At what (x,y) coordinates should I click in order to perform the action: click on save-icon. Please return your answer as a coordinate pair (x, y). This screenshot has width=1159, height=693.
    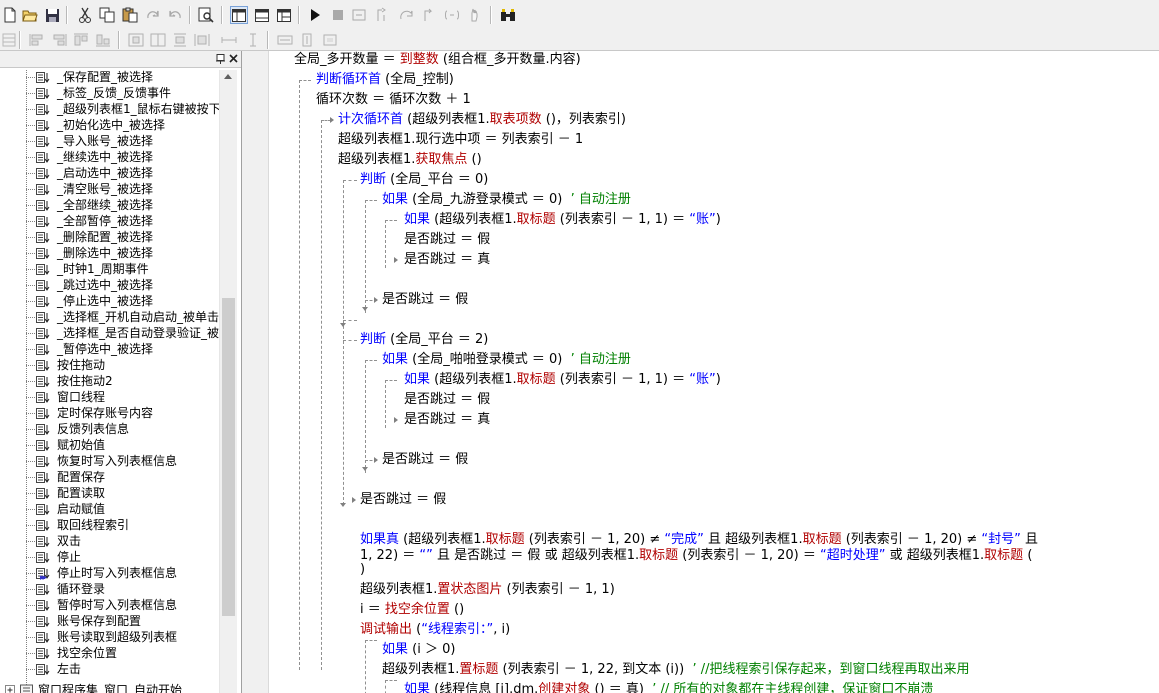
    Looking at the image, I should click on (52, 15).